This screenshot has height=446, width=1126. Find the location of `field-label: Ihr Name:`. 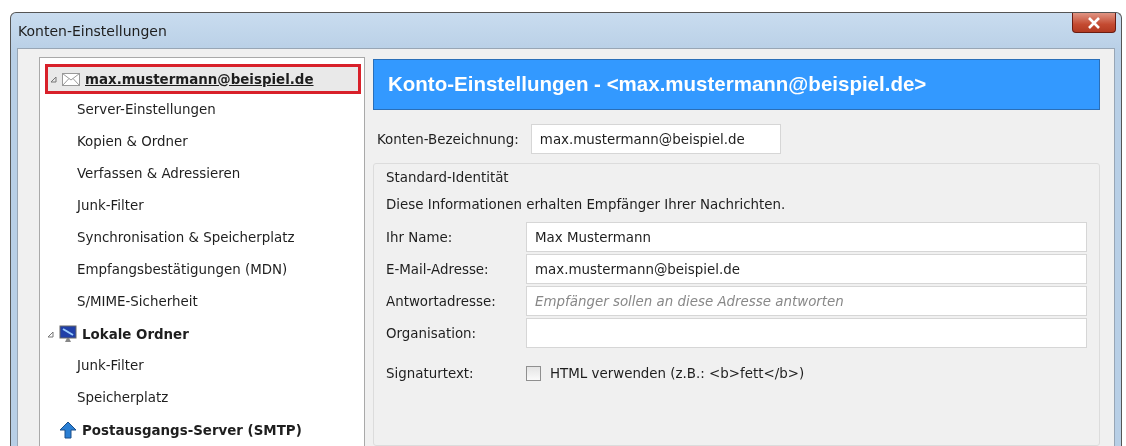

field-label: Ihr Name: is located at coordinates (420, 237).